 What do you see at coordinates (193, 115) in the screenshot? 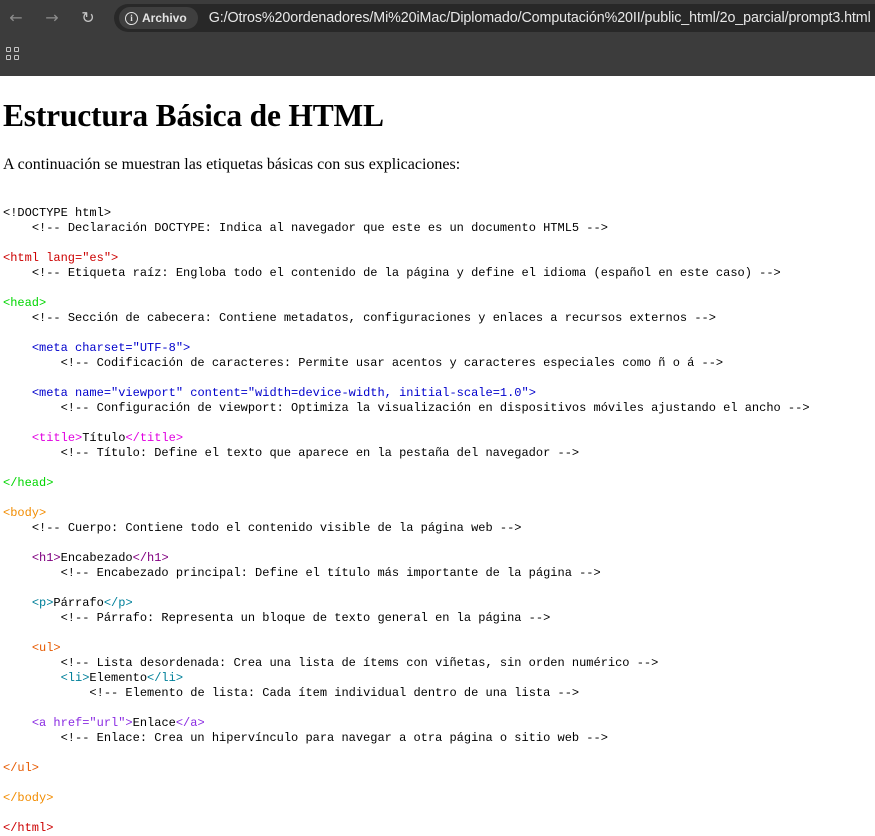
I see `page-title: Estructura Básica de HTML` at bounding box center [193, 115].